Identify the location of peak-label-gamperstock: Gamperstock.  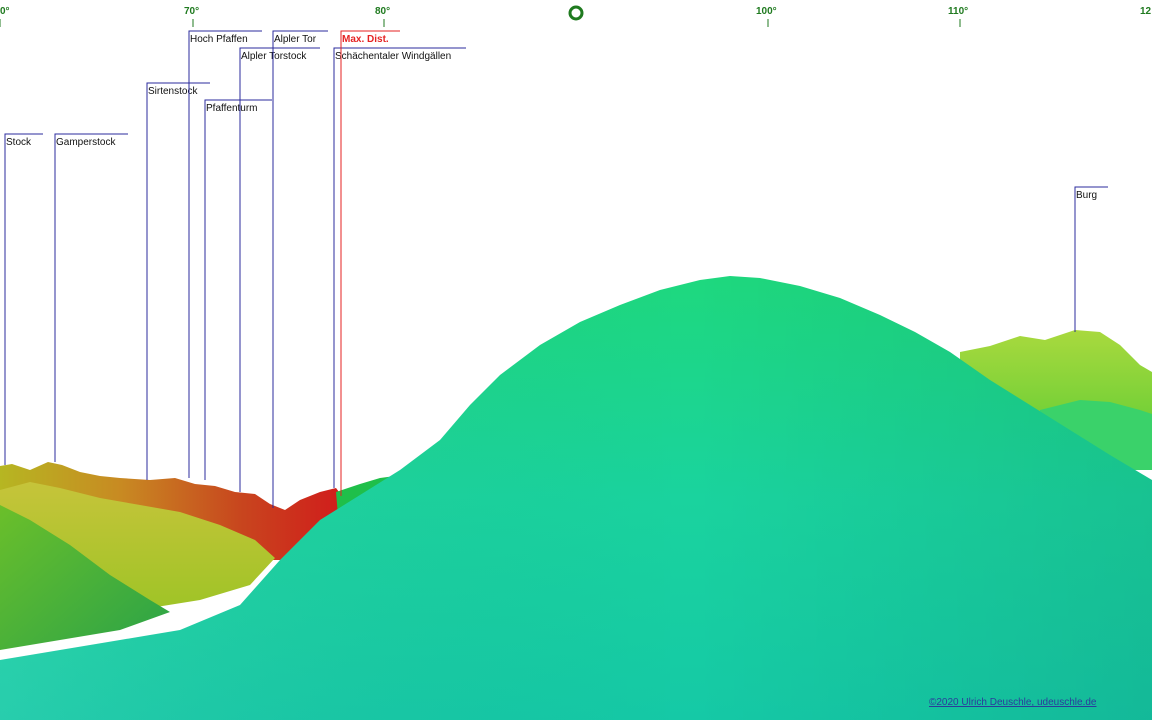
(91, 297).